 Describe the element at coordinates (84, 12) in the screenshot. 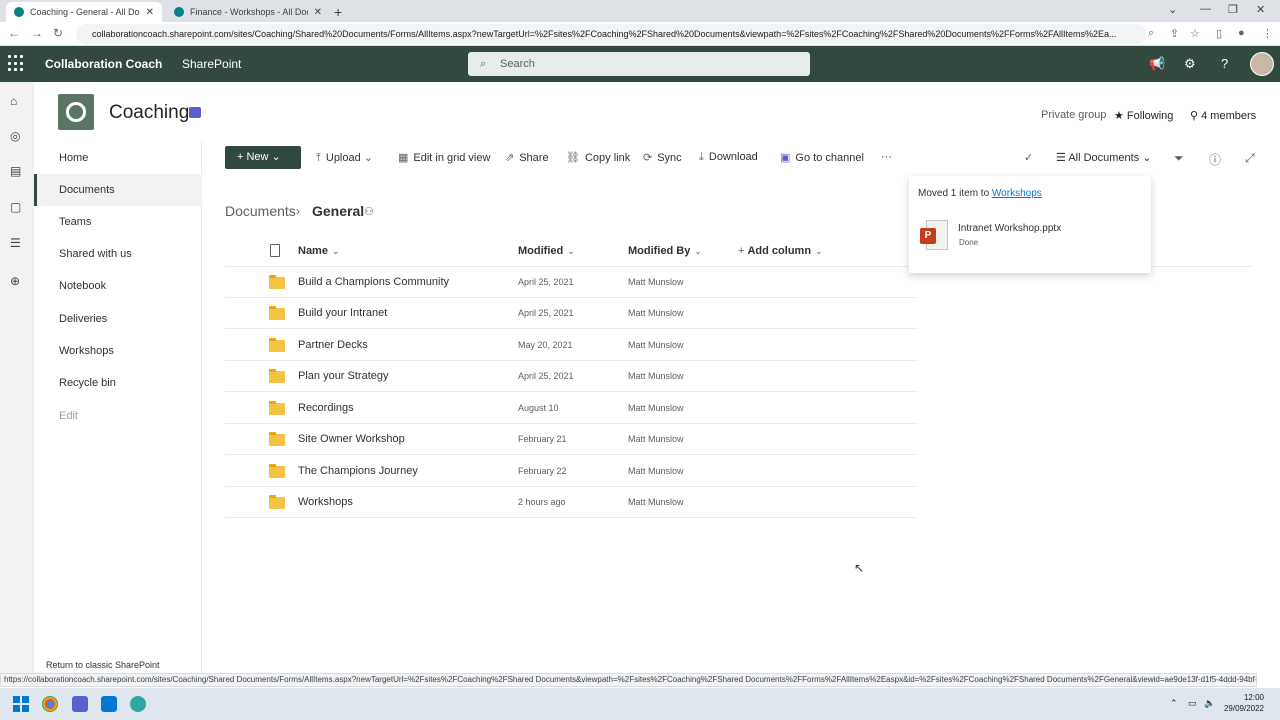

I see `browser-tab-coaching: Coaching - General - All Docume ✕` at that location.